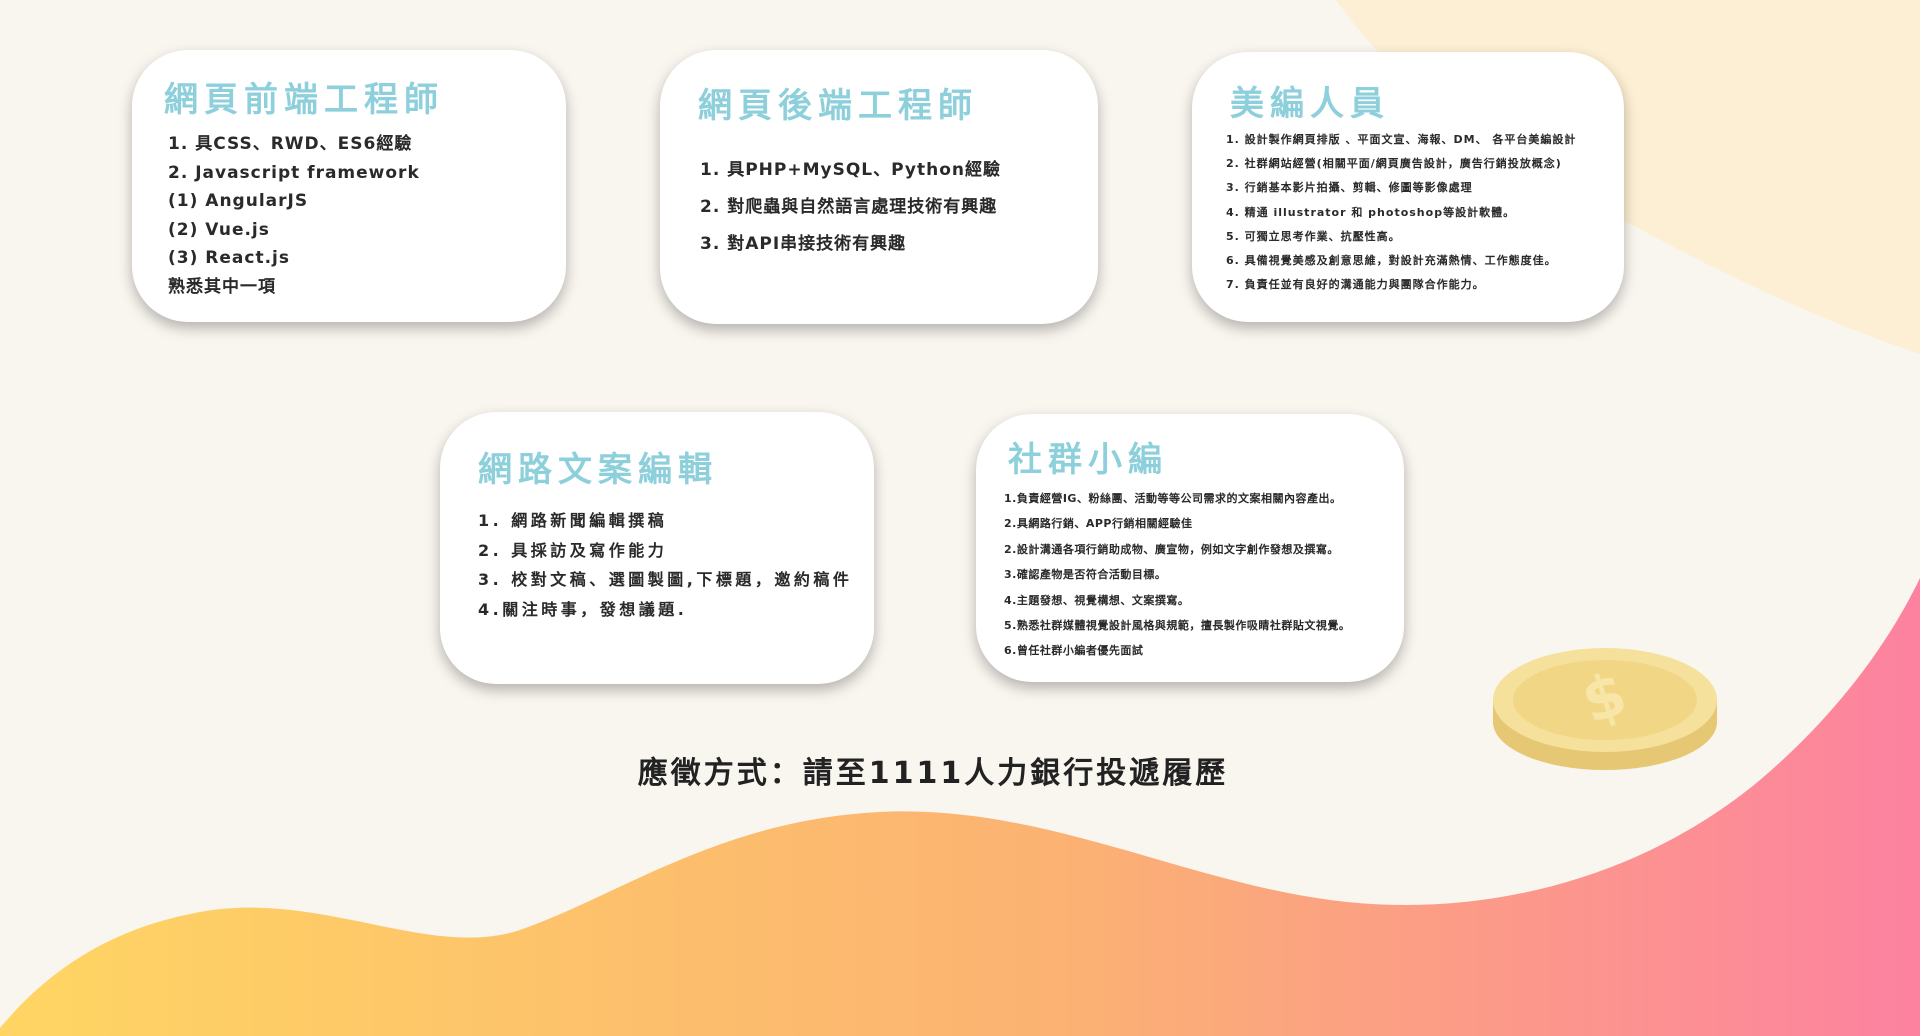 The width and height of the screenshot is (1920, 1036). Describe the element at coordinates (850, 170) in the screenshot. I see `requirement-item: 1. 具PHP+MySQL、Python經驗` at that location.